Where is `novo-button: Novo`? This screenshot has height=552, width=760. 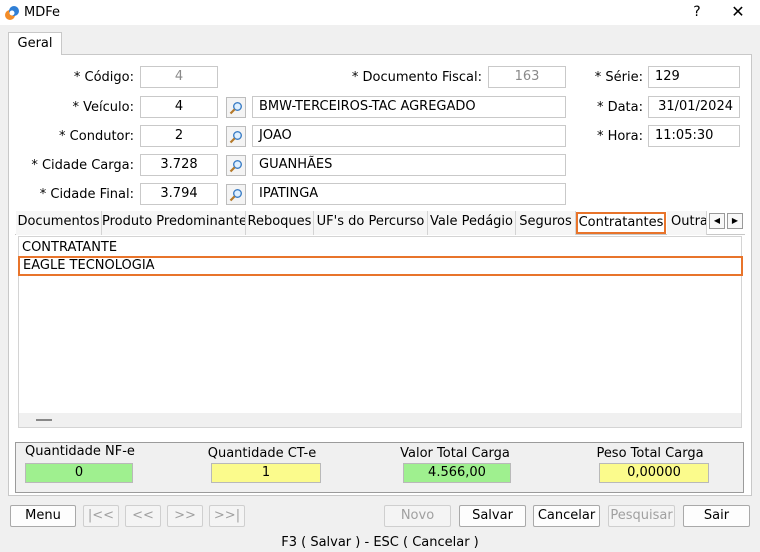
novo-button: Novo is located at coordinates (417, 516).